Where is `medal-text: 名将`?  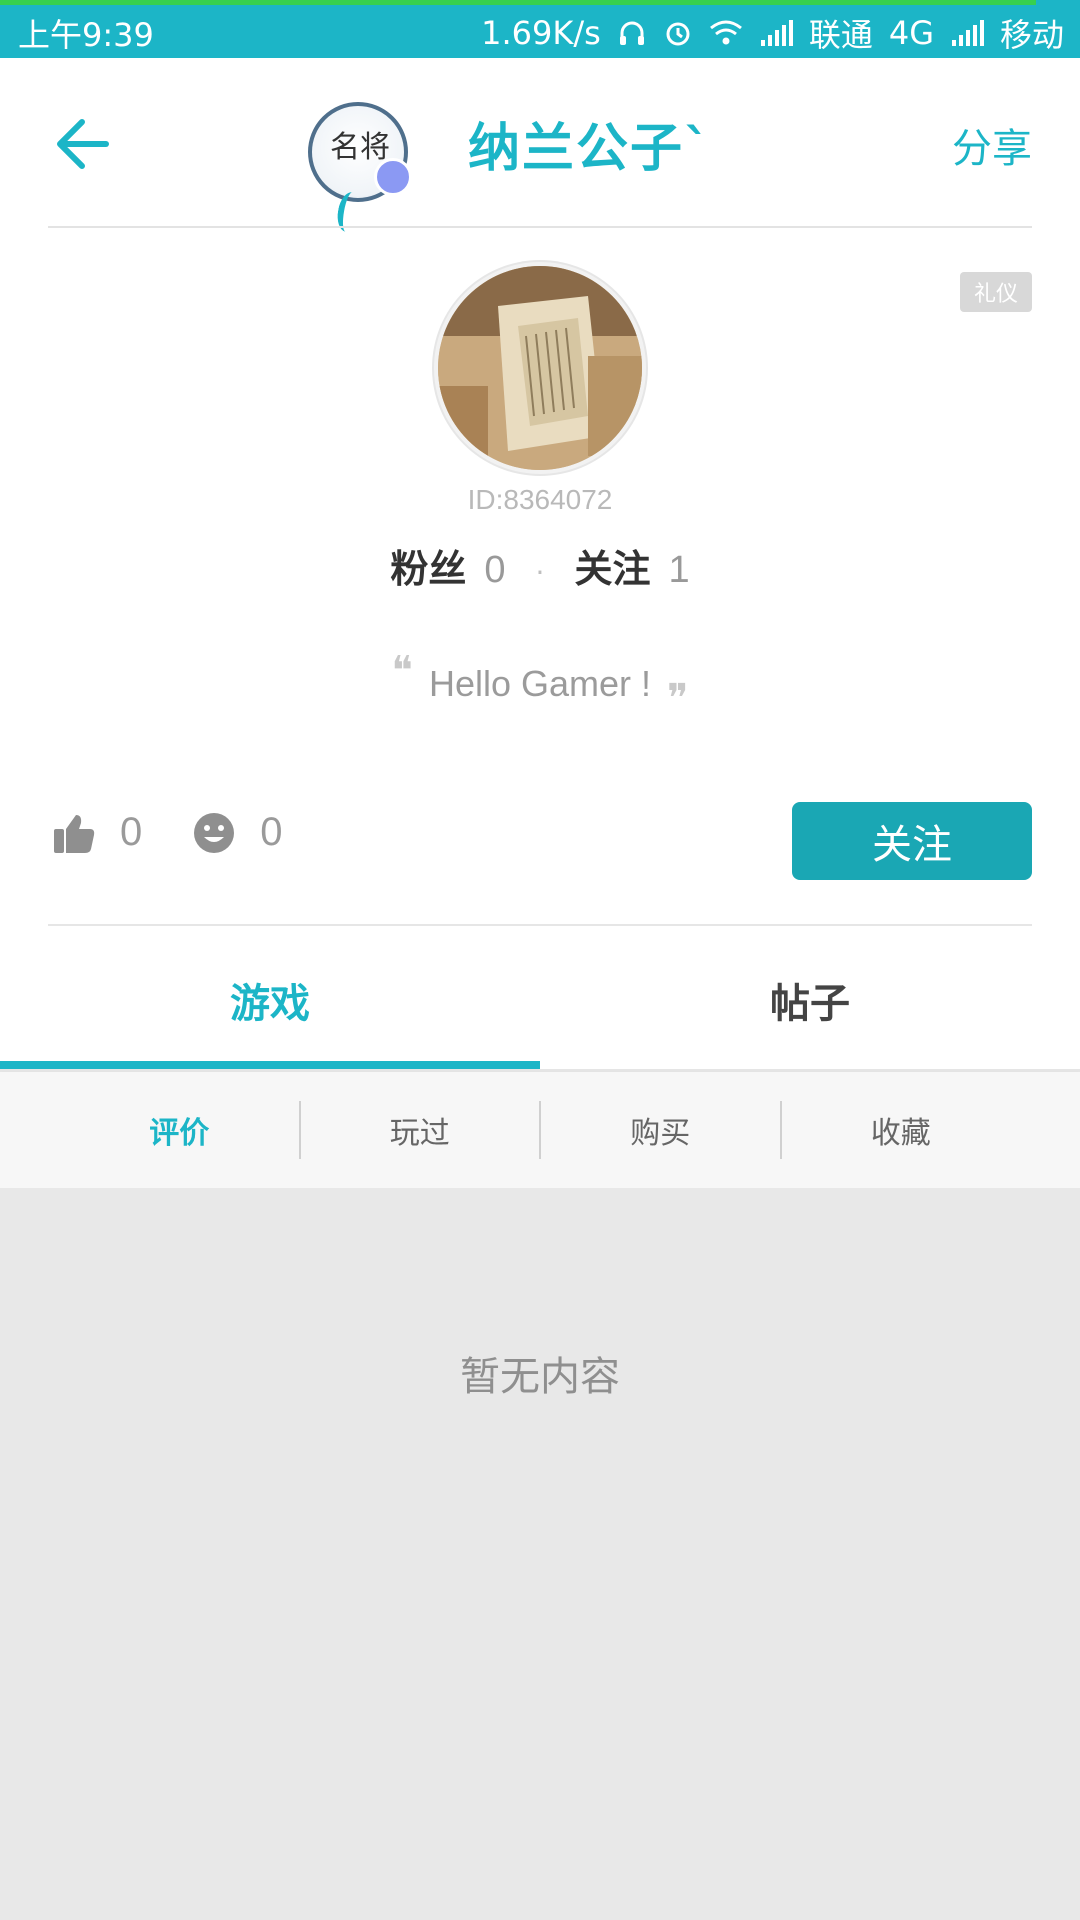 medal-text: 名将 is located at coordinates (360, 147).